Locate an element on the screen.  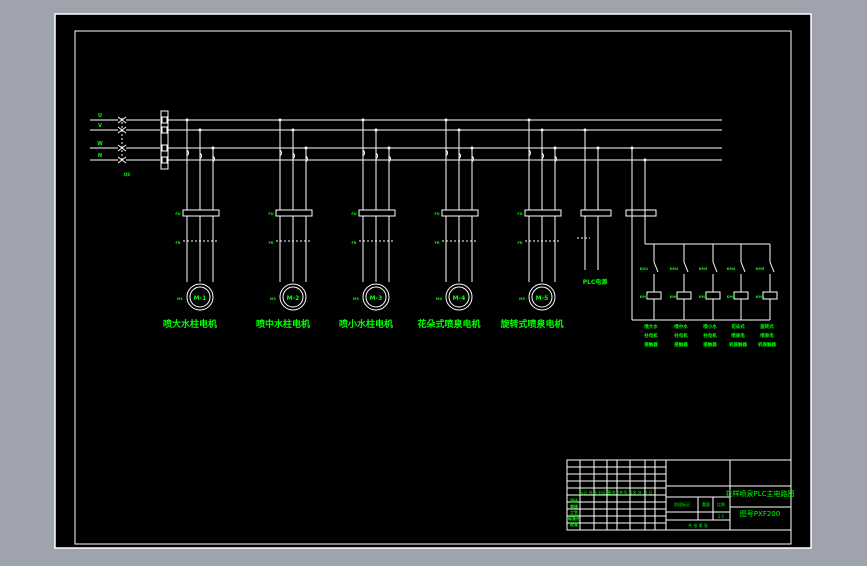
contactor-id: KM1 is located at coordinates (644, 269).